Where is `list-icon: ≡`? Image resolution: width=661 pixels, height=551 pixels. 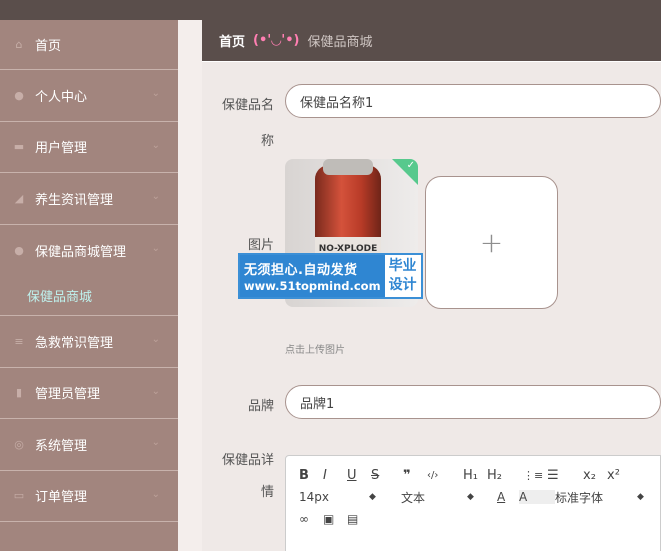
list-icon: ≡ is located at coordinates (19, 341).